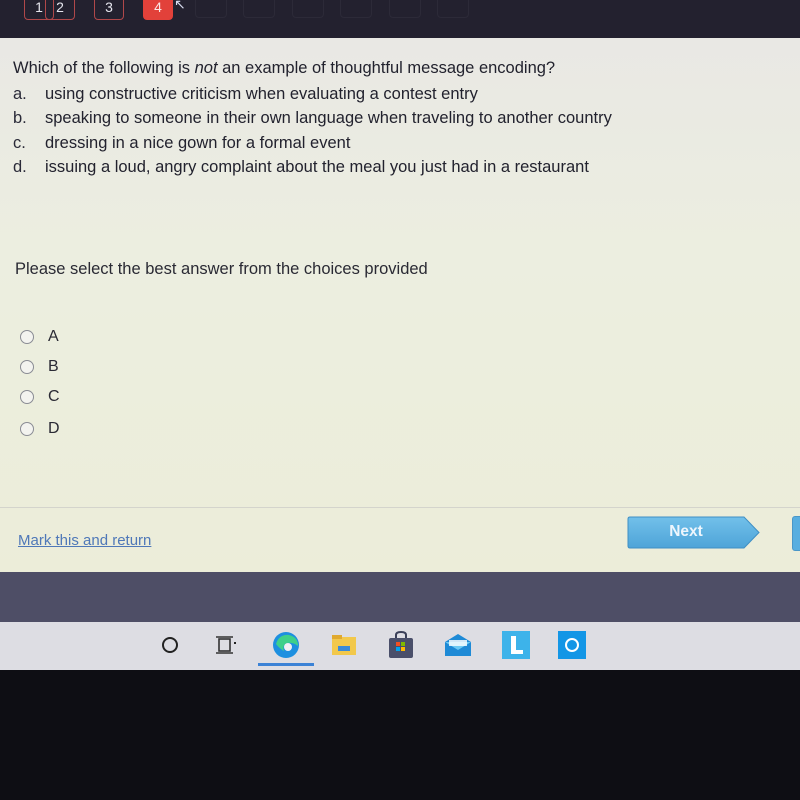 This screenshot has height=800, width=800. What do you see at coordinates (54, 397) in the screenshot?
I see `answer-label: C` at bounding box center [54, 397].